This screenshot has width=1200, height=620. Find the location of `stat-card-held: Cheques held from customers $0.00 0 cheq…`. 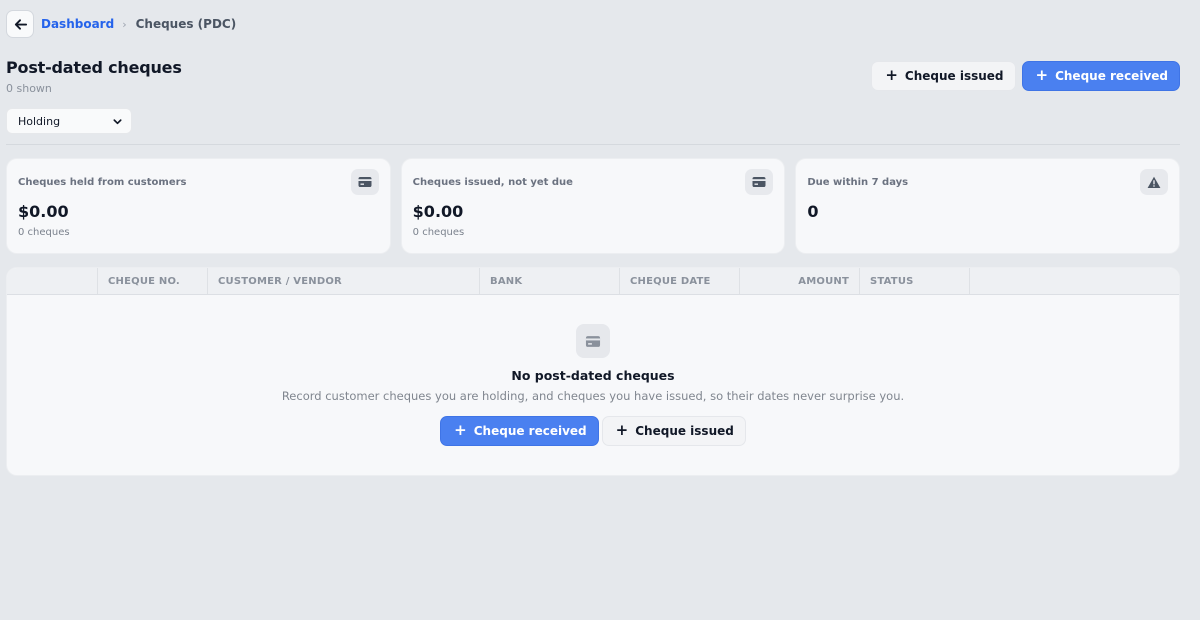

stat-card-held: Cheques held from customers $0.00 0 cheq… is located at coordinates (198, 206).